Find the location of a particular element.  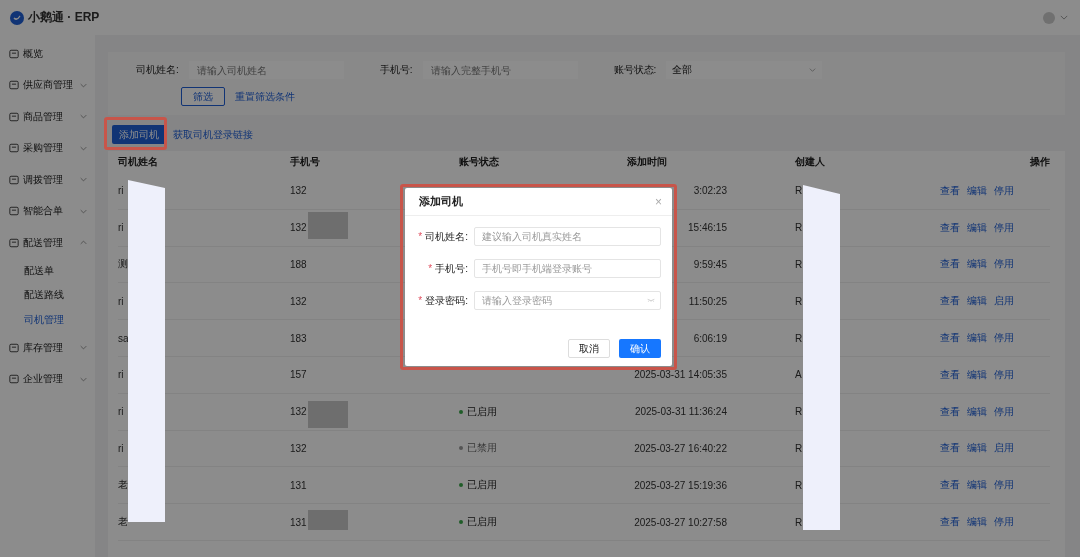

table-cell: 2025-03-31 14:05:35 is located at coordinates (680, 375).